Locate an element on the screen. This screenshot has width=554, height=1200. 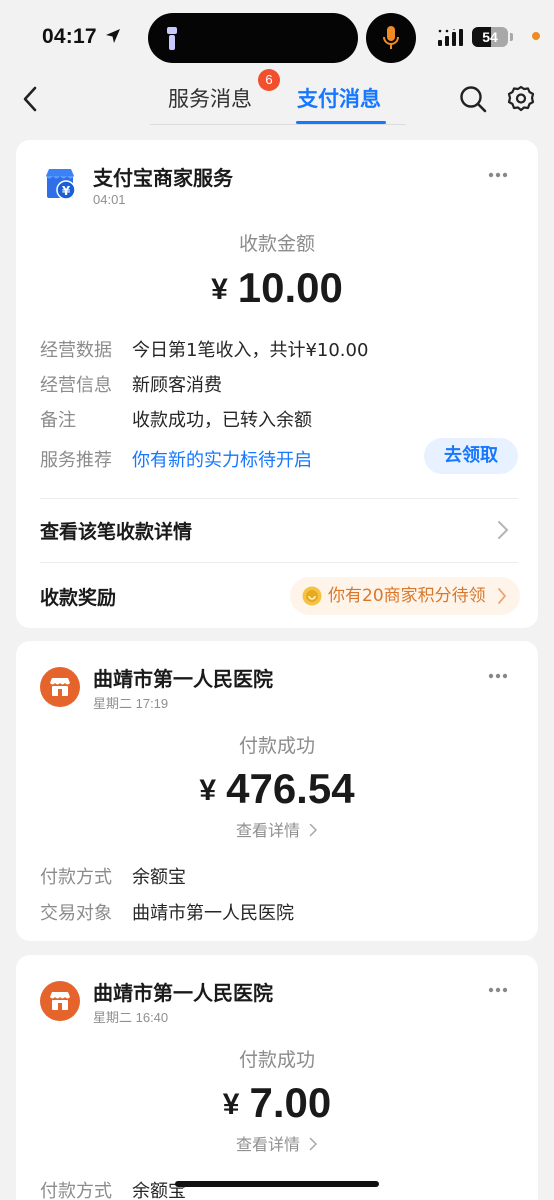
amount-value: 7.00 is located at coordinates (290, 1102).